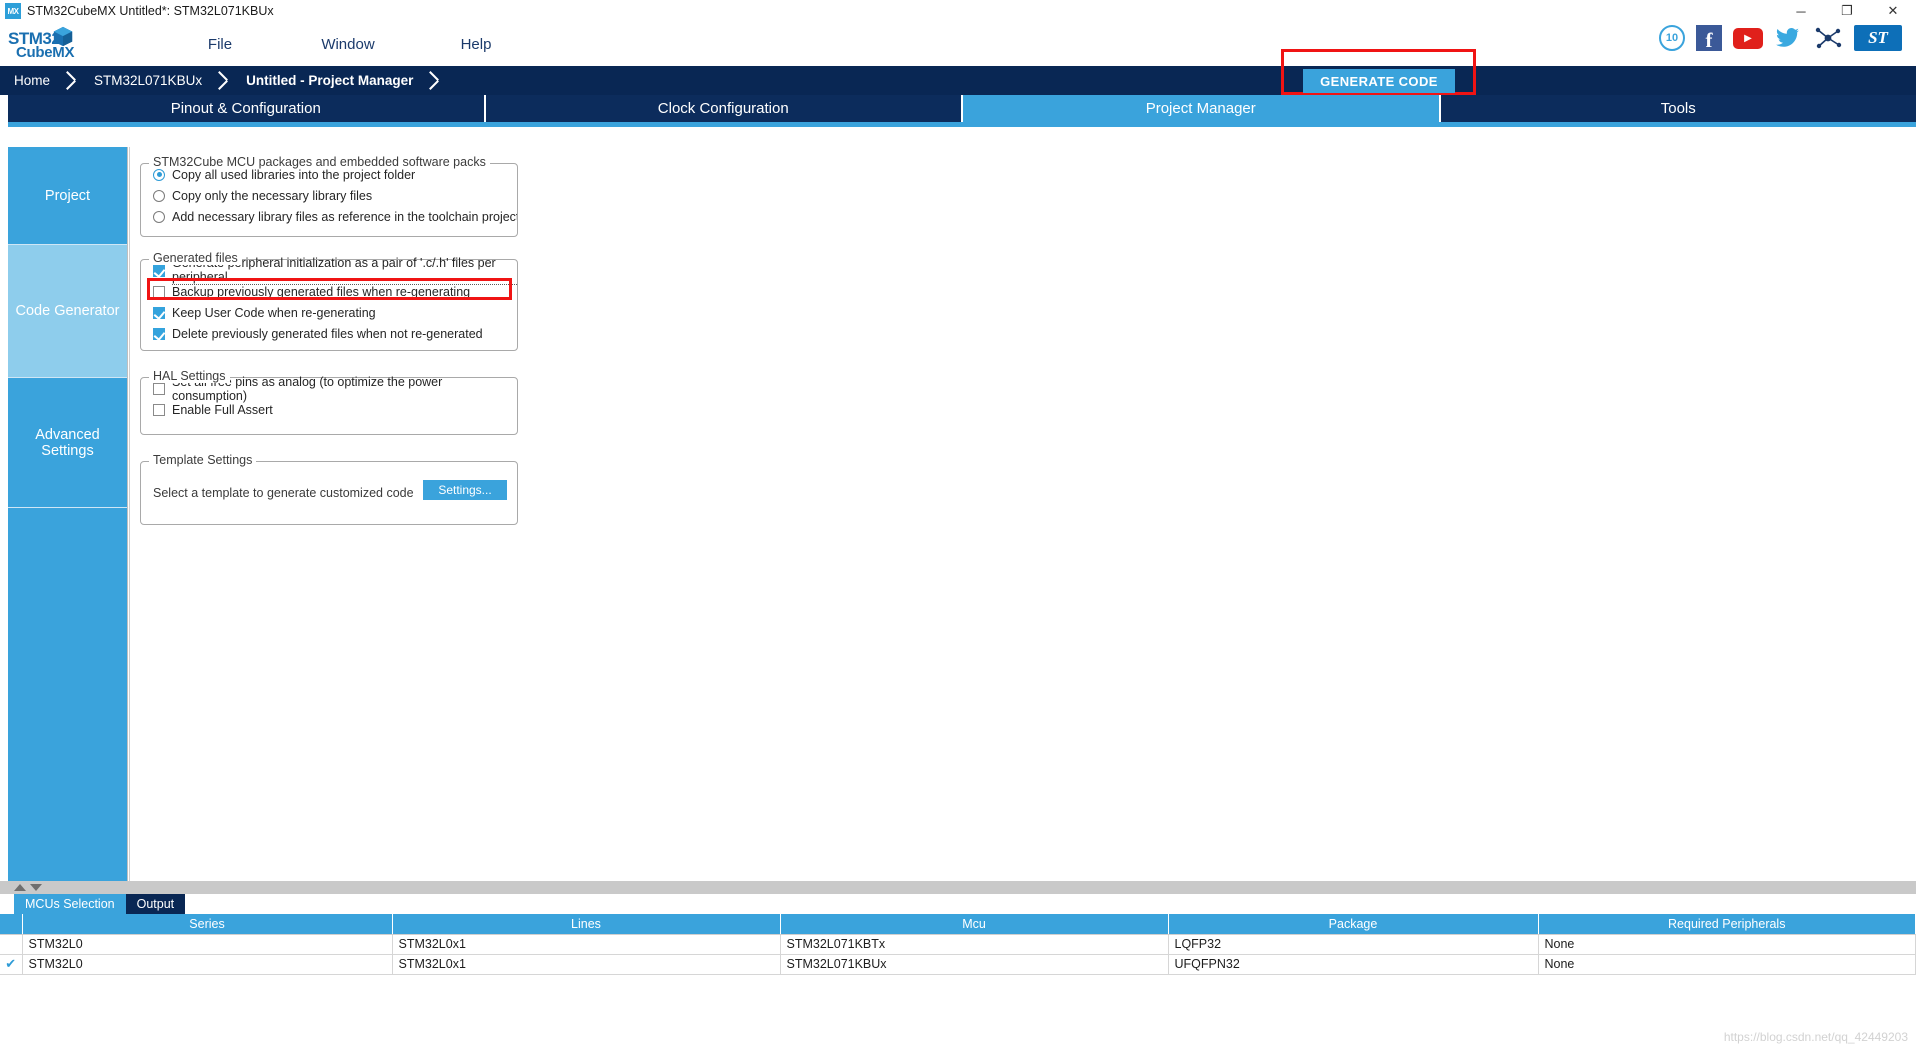 The width and height of the screenshot is (1916, 1046). I want to click on cell-mcu: STM32L071KBTx, so click(974, 944).